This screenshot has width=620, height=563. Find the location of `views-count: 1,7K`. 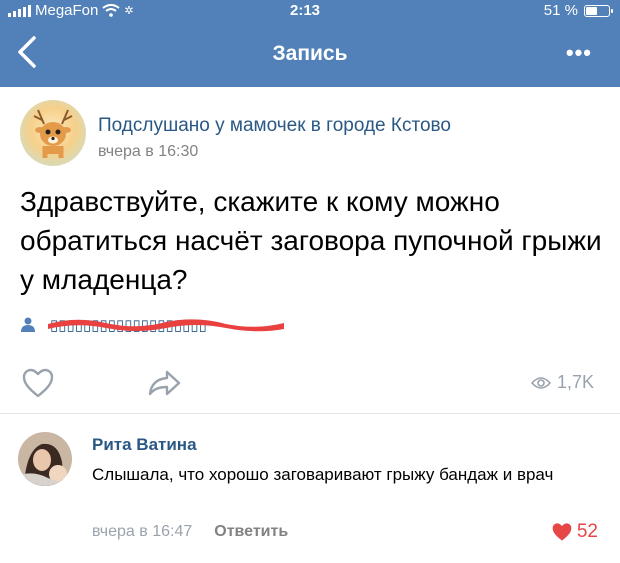

views-count: 1,7K is located at coordinates (575, 382).